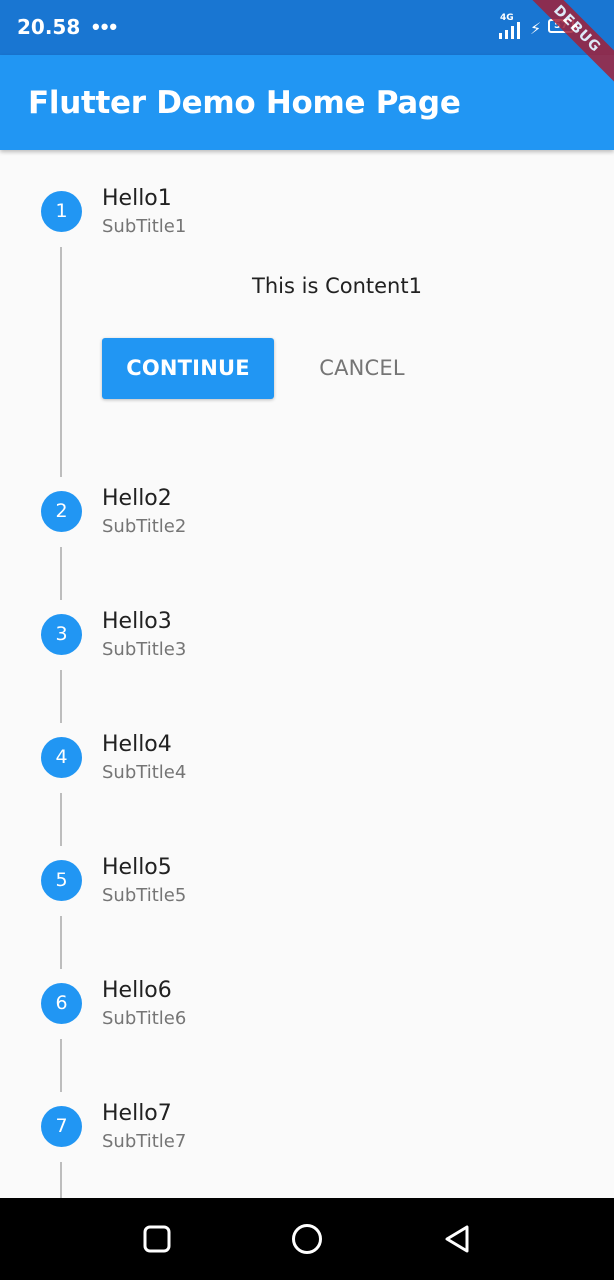 Image resolution: width=614 pixels, height=1280 pixels. Describe the element at coordinates (244, 103) in the screenshot. I see `page-title: Flutter Demo Home Page` at that location.